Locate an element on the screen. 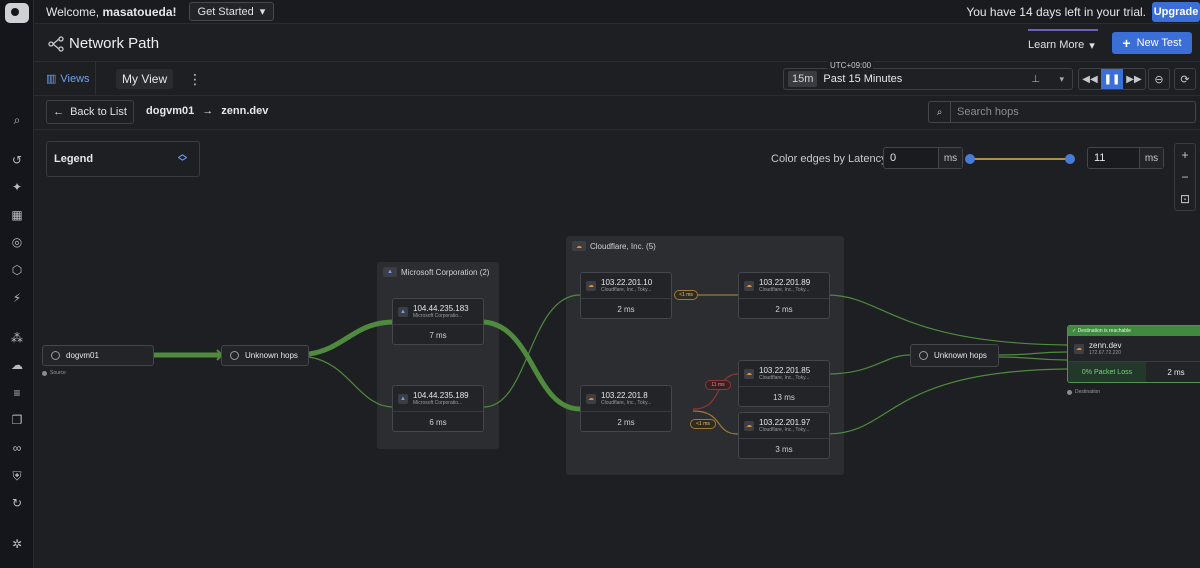 Image resolution: width=1200 pixels, height=568 pixels. arrow-left-icon: ← is located at coordinates (59, 112).